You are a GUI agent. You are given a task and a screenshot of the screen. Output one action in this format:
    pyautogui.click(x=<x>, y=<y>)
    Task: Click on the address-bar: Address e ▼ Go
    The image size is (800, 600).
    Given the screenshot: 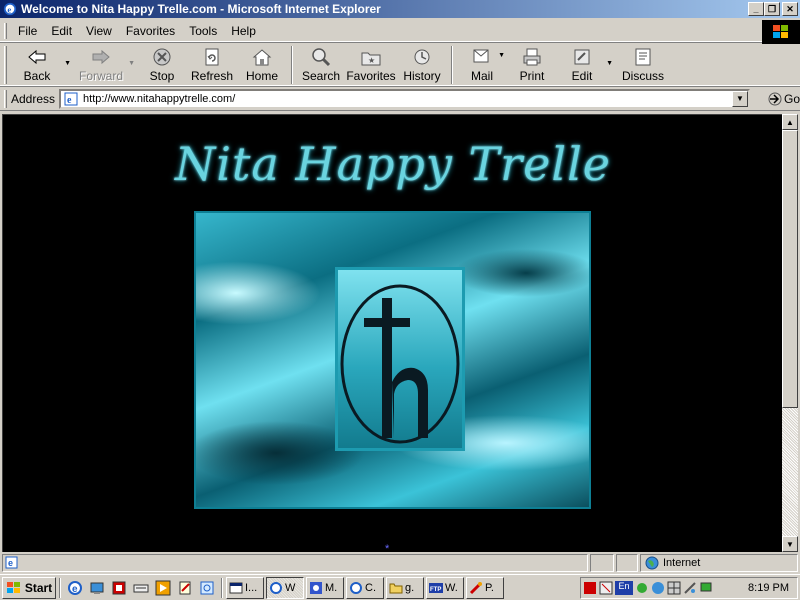 What is the action you would take?
    pyautogui.click(x=400, y=99)
    